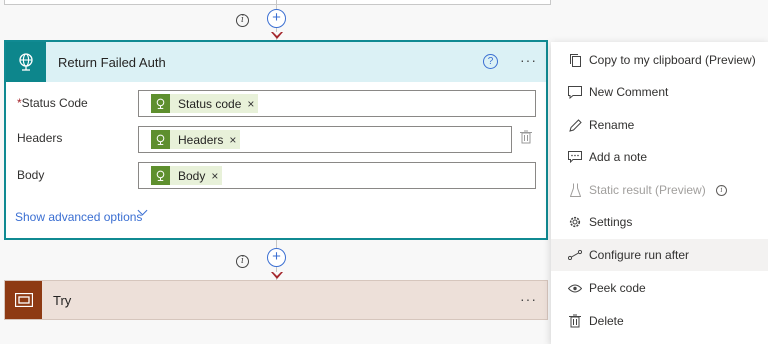 Image resolution: width=768 pixels, height=344 pixels. I want to click on menu-item-static-result: Static result (Preview) i, so click(659, 190).